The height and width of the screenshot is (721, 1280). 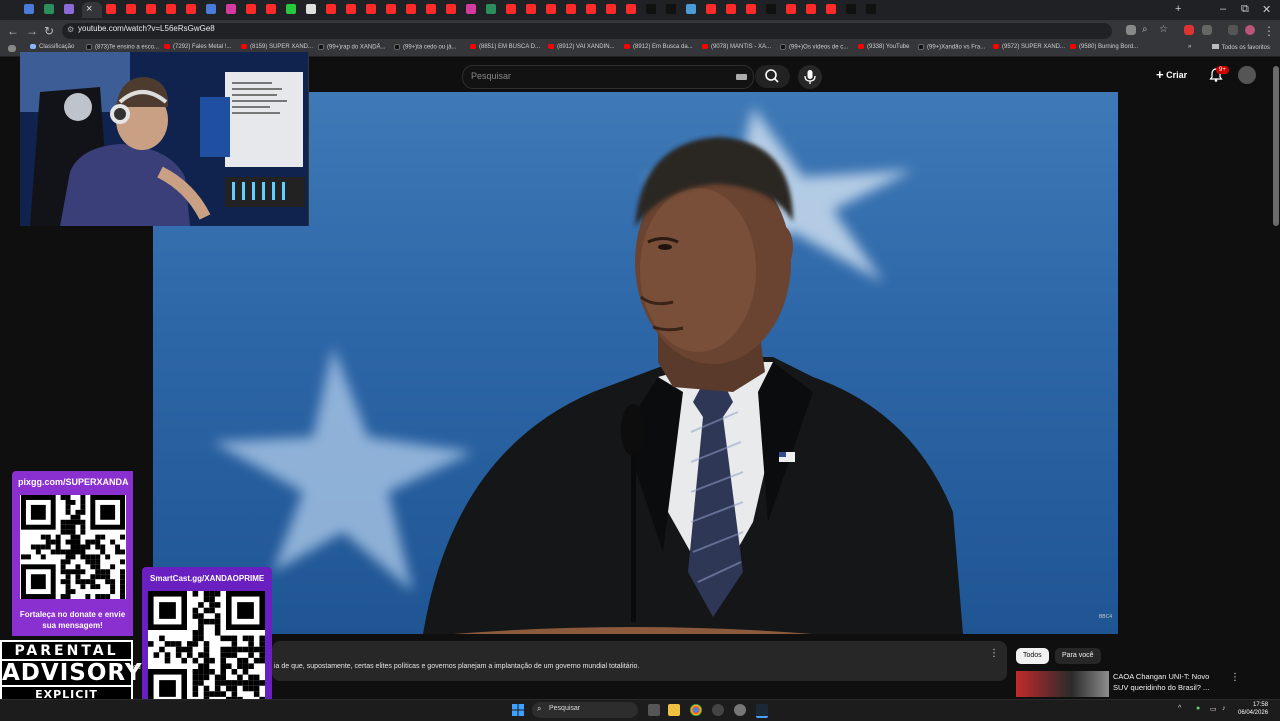 I want to click on close-window-icon: ✕, so click(x=1266, y=9).